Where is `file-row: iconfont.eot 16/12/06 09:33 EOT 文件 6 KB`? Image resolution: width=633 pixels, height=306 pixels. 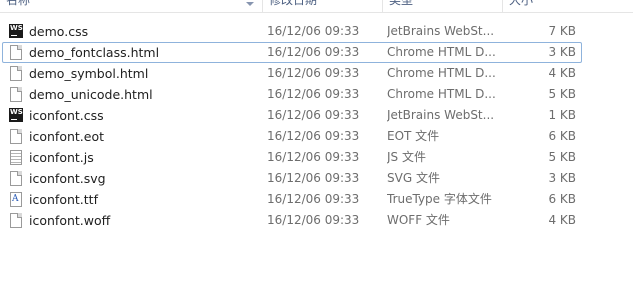 file-row: iconfont.eot 16/12/06 09:33 EOT 文件 6 KB is located at coordinates (292, 136).